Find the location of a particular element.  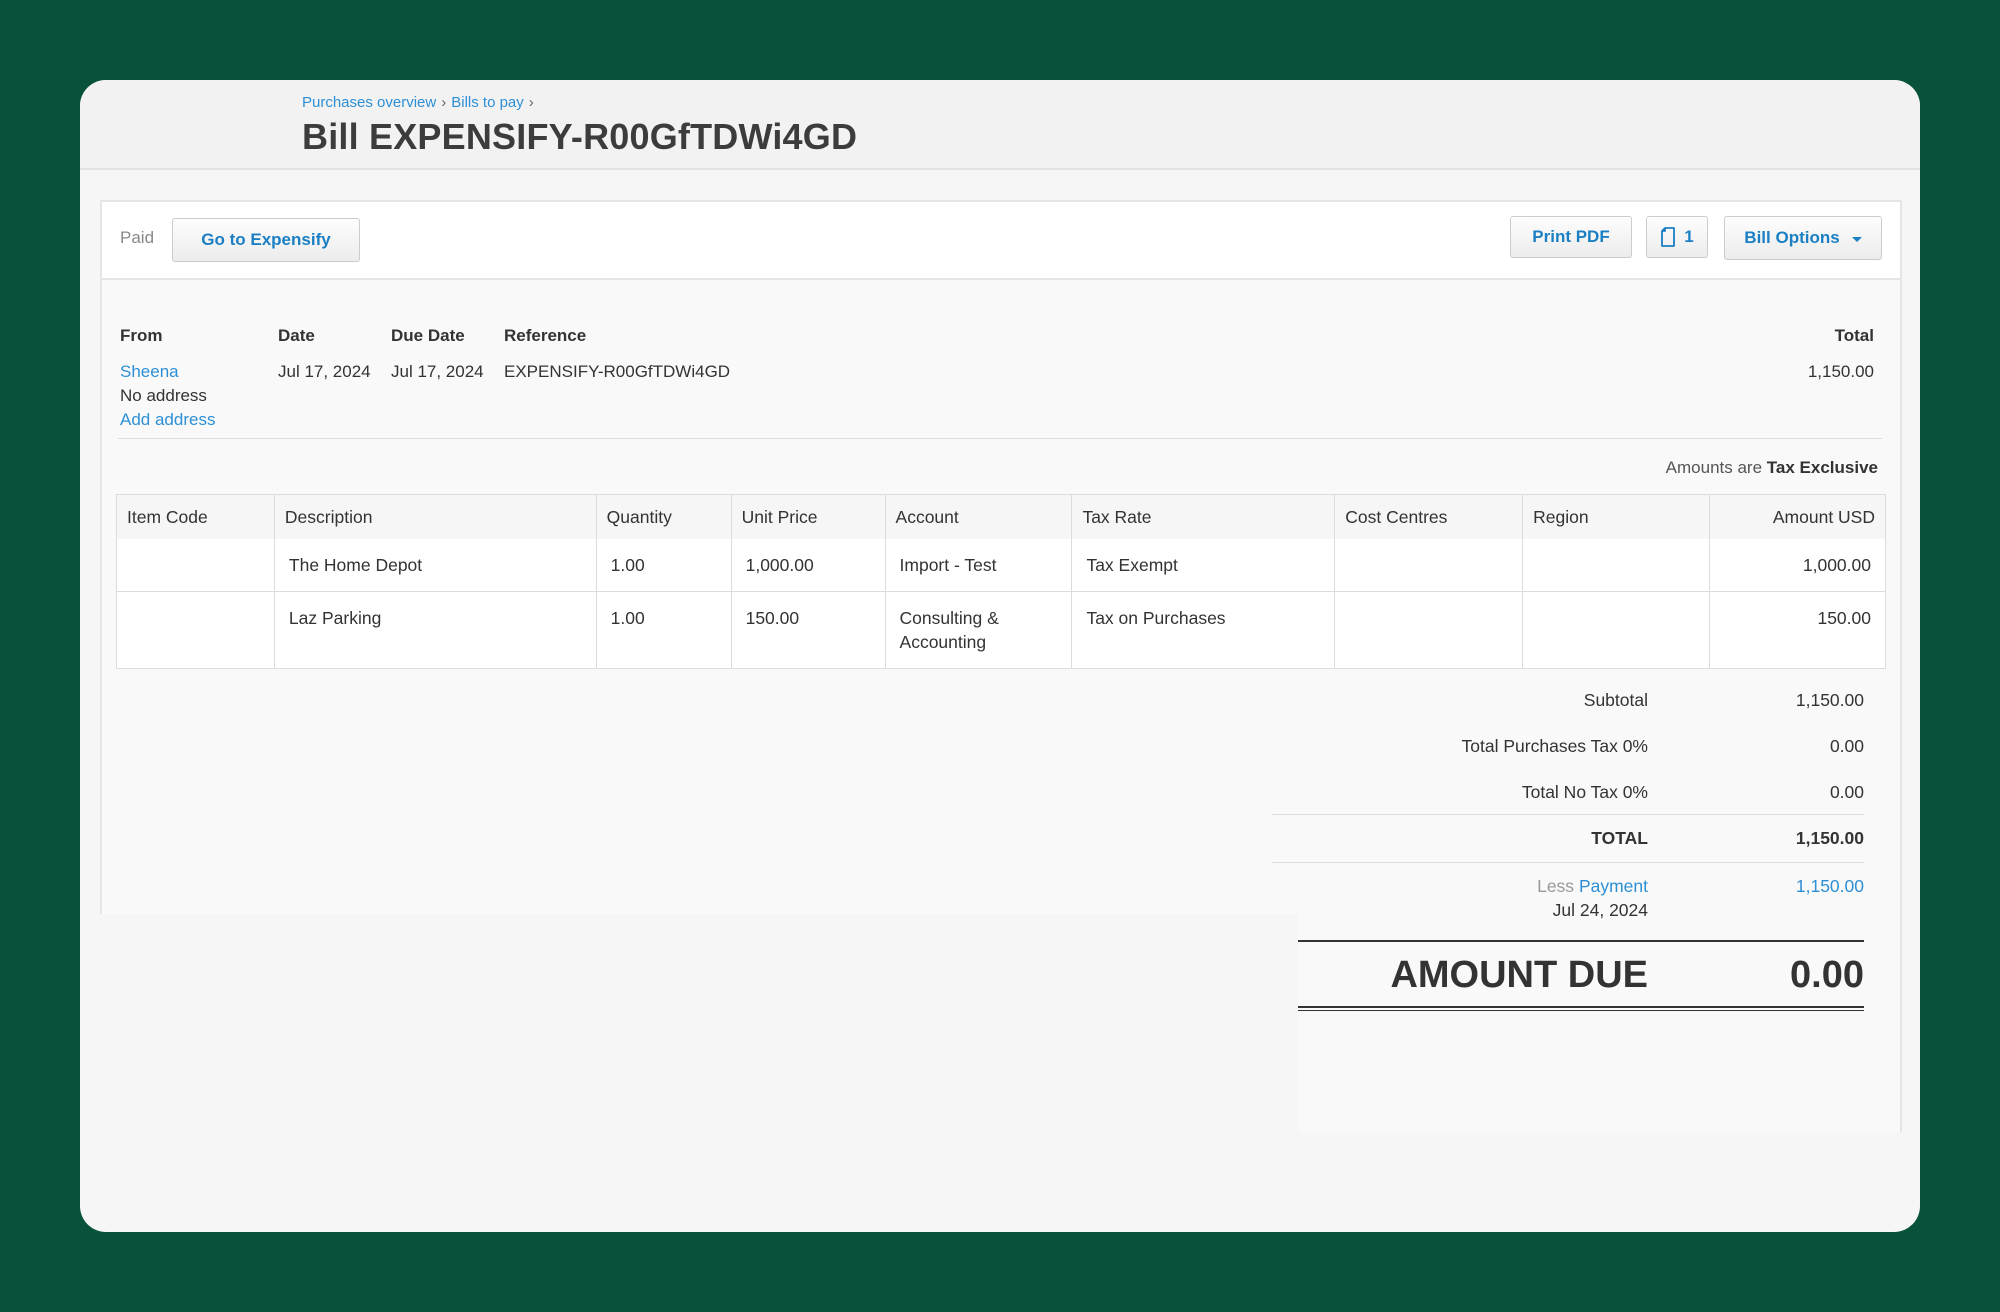

add-address-link: Add address is located at coordinates (167, 420).